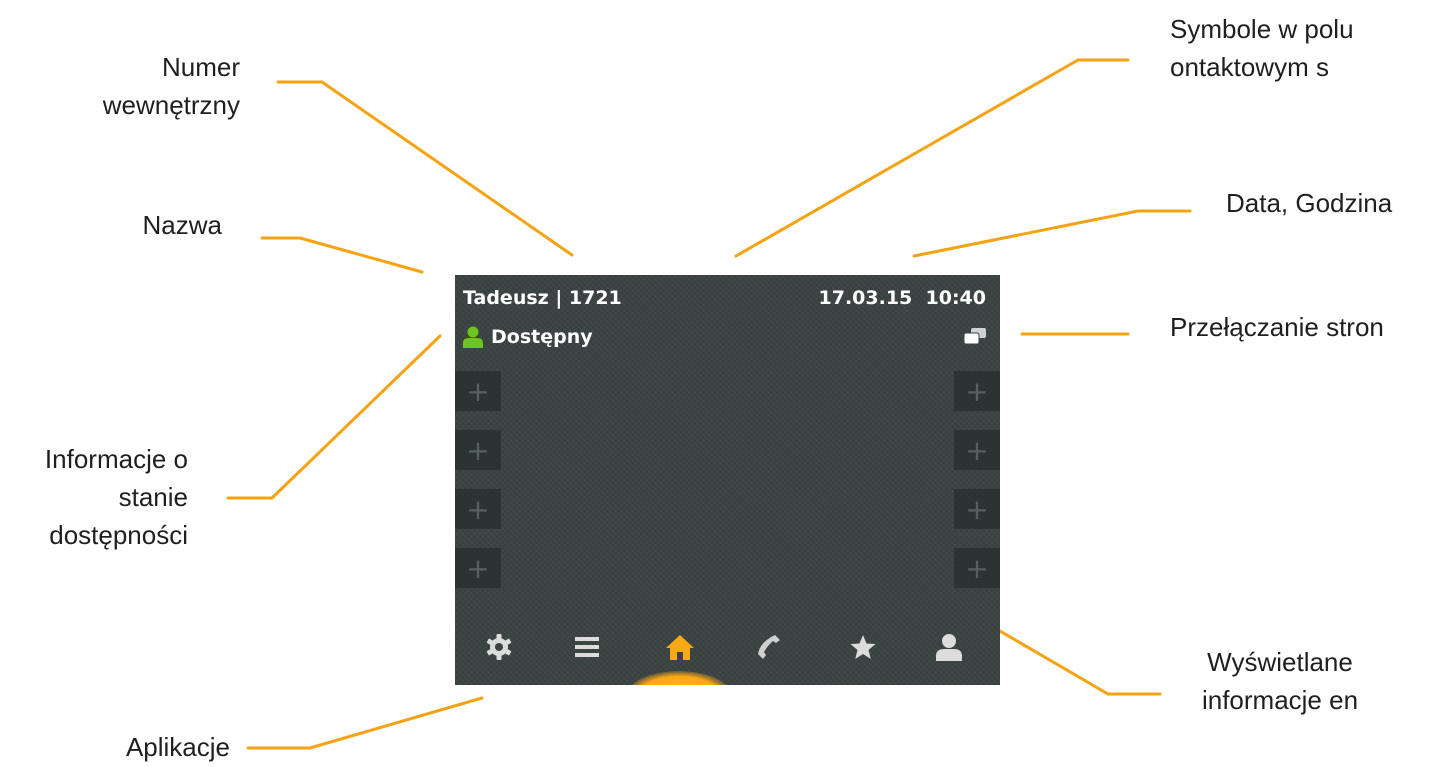 This screenshot has width=1439, height=767. Describe the element at coordinates (955, 298) in the screenshot. I see `time: 10:40` at that location.